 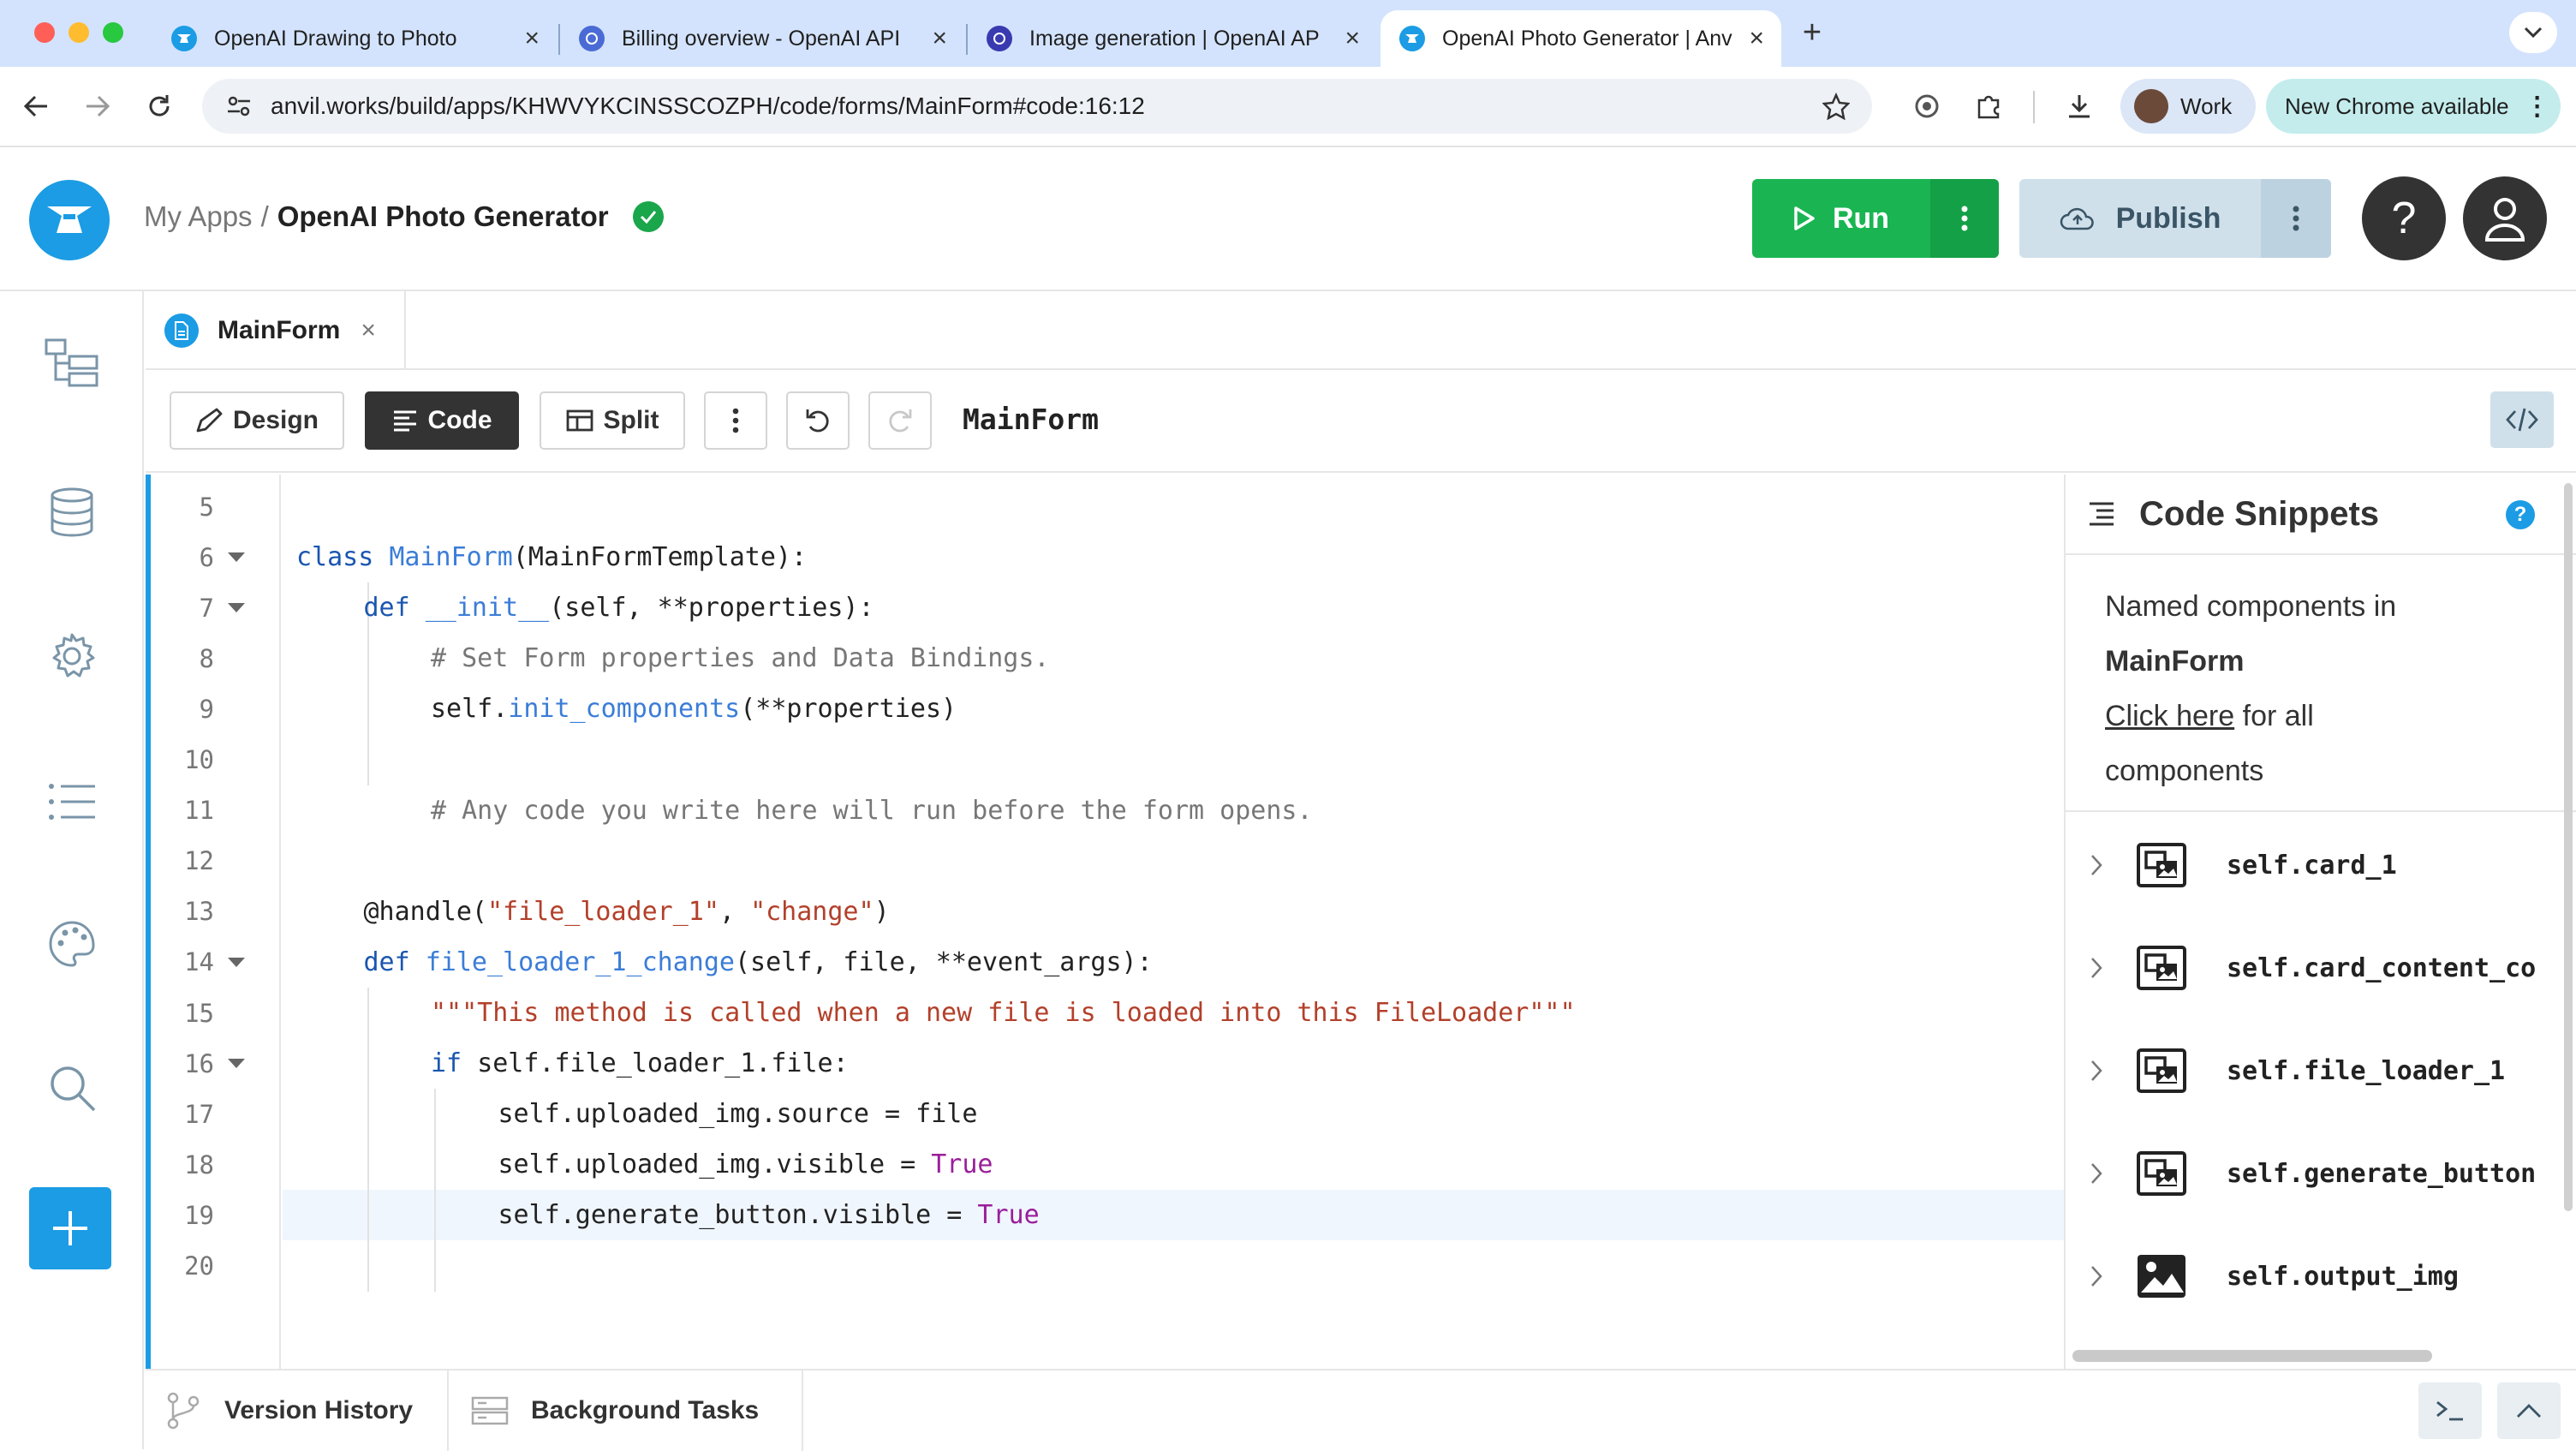 I want to click on container-icon, so click(x=2161, y=865).